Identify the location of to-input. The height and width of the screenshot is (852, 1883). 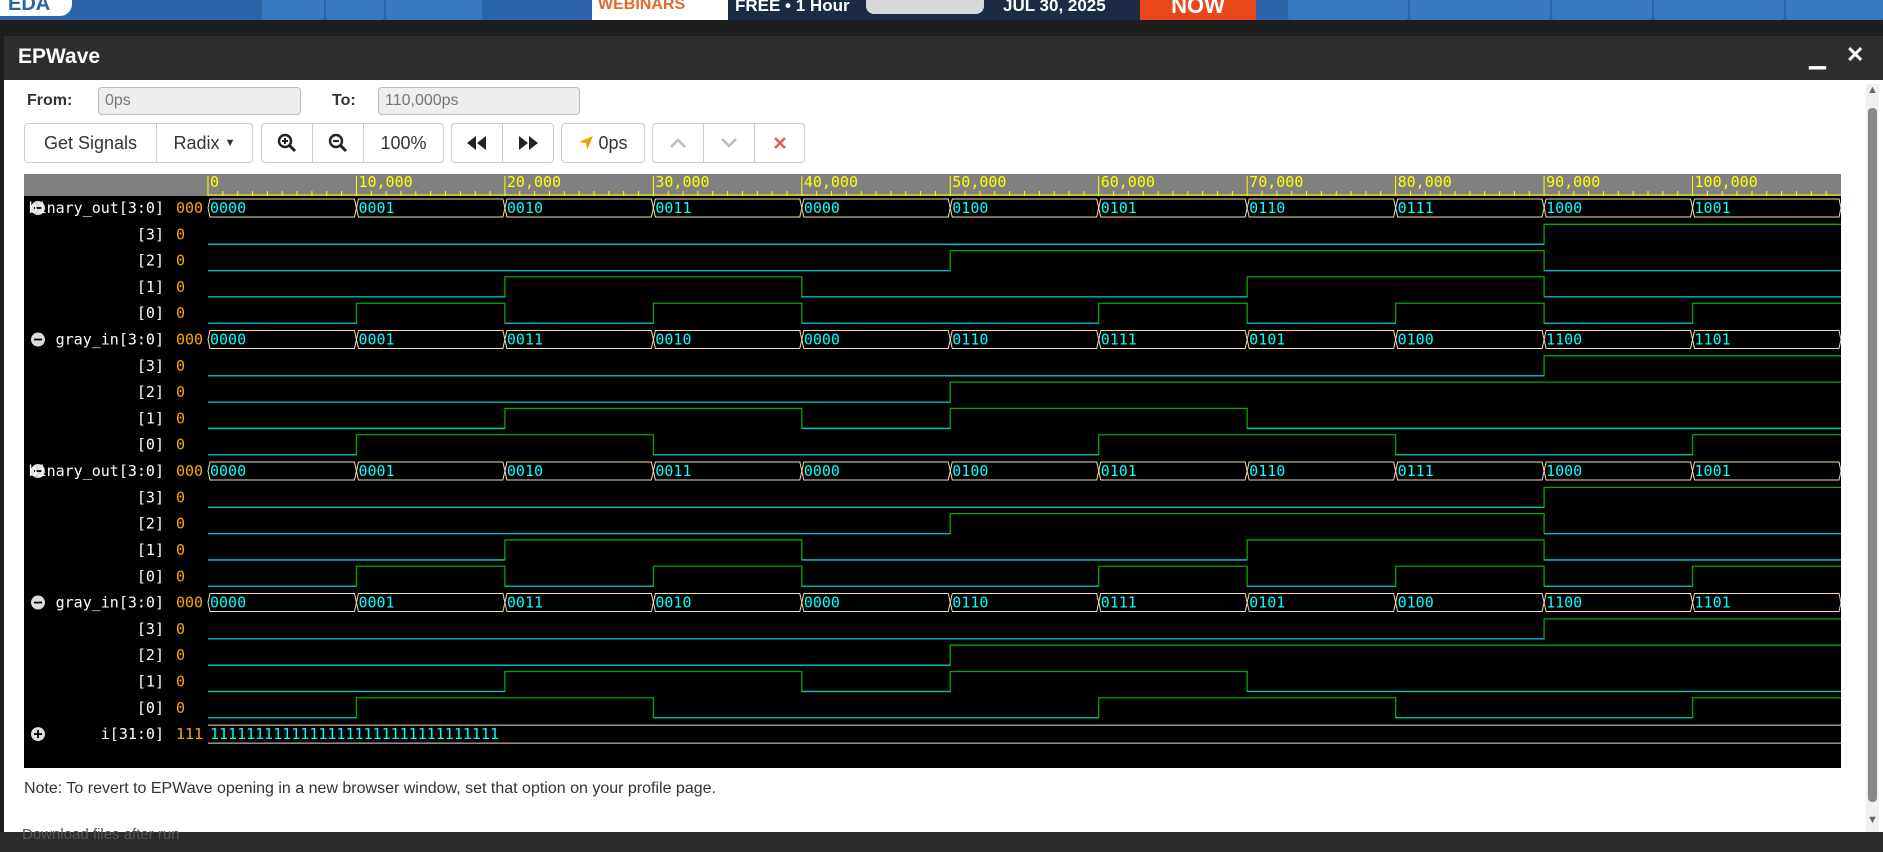
(479, 101).